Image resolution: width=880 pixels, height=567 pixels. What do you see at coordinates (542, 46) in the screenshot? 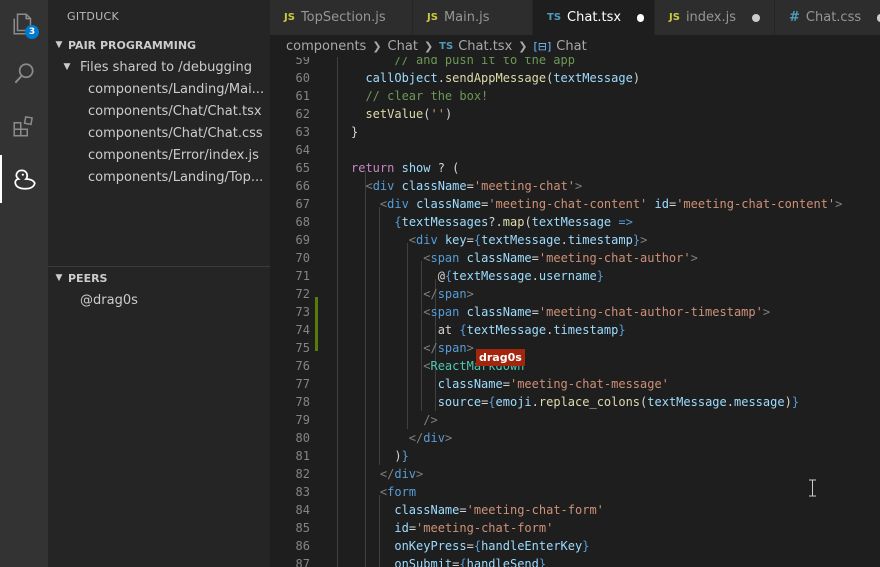
I see `symbol-variable-icon: [⊟]` at bounding box center [542, 46].